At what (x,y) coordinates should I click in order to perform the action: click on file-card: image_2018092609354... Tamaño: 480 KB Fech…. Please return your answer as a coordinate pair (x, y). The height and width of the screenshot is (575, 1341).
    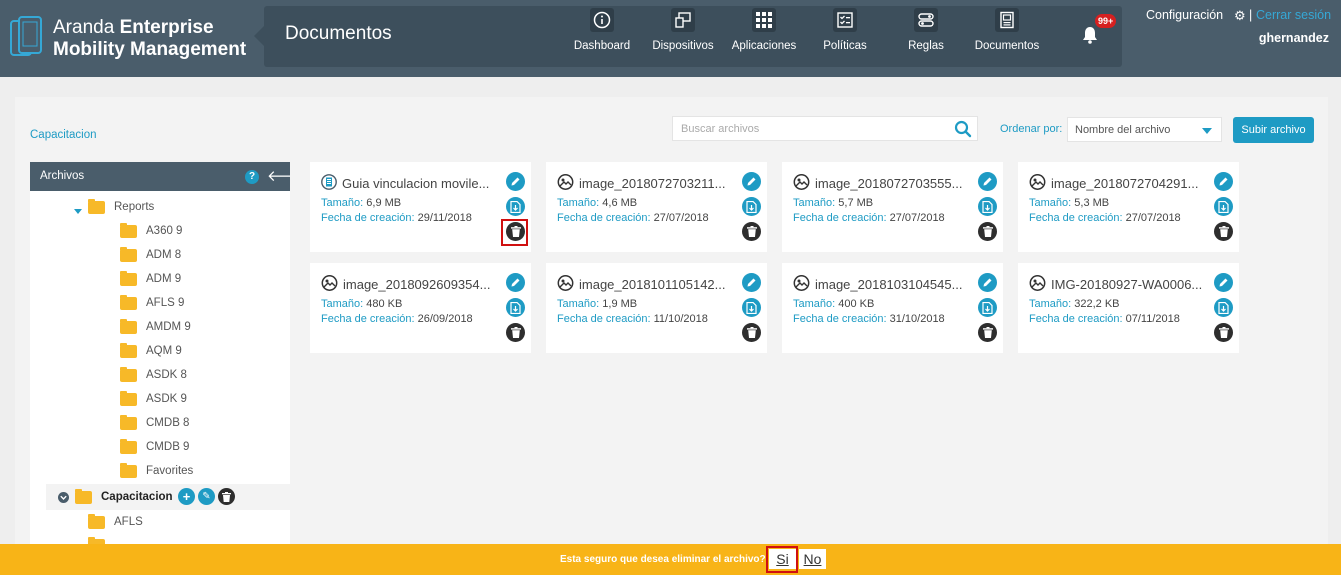
    Looking at the image, I should click on (420, 308).